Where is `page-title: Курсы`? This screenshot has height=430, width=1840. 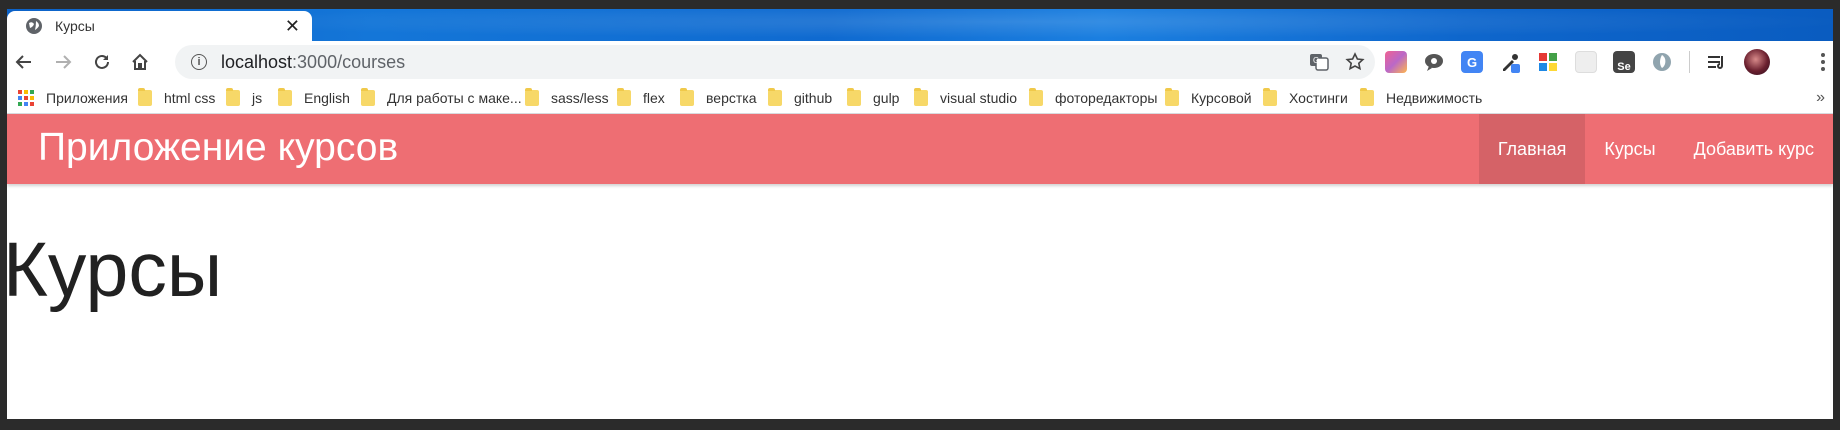 page-title: Курсы is located at coordinates (115, 270).